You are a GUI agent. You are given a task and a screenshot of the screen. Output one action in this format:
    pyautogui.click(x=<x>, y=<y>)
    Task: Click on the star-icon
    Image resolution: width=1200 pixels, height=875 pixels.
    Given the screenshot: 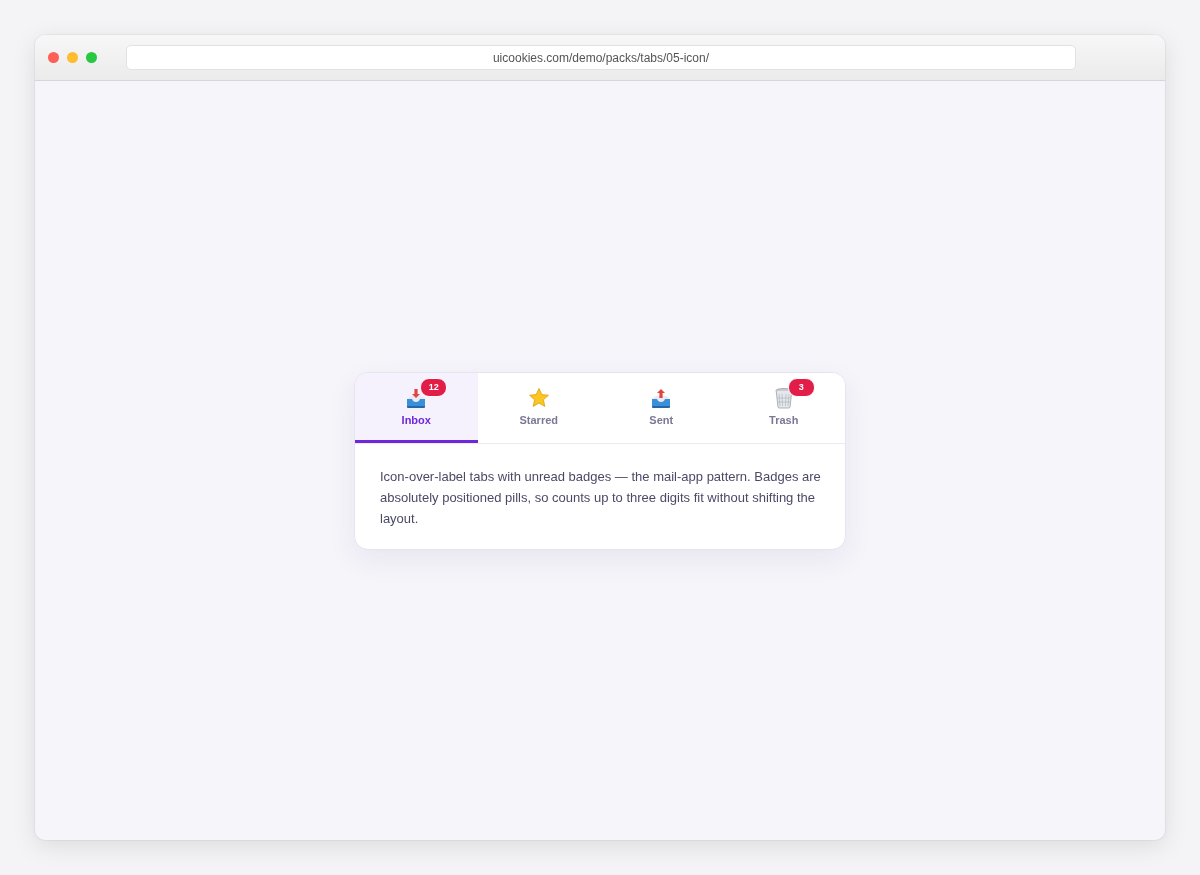 What is the action you would take?
    pyautogui.click(x=538, y=397)
    